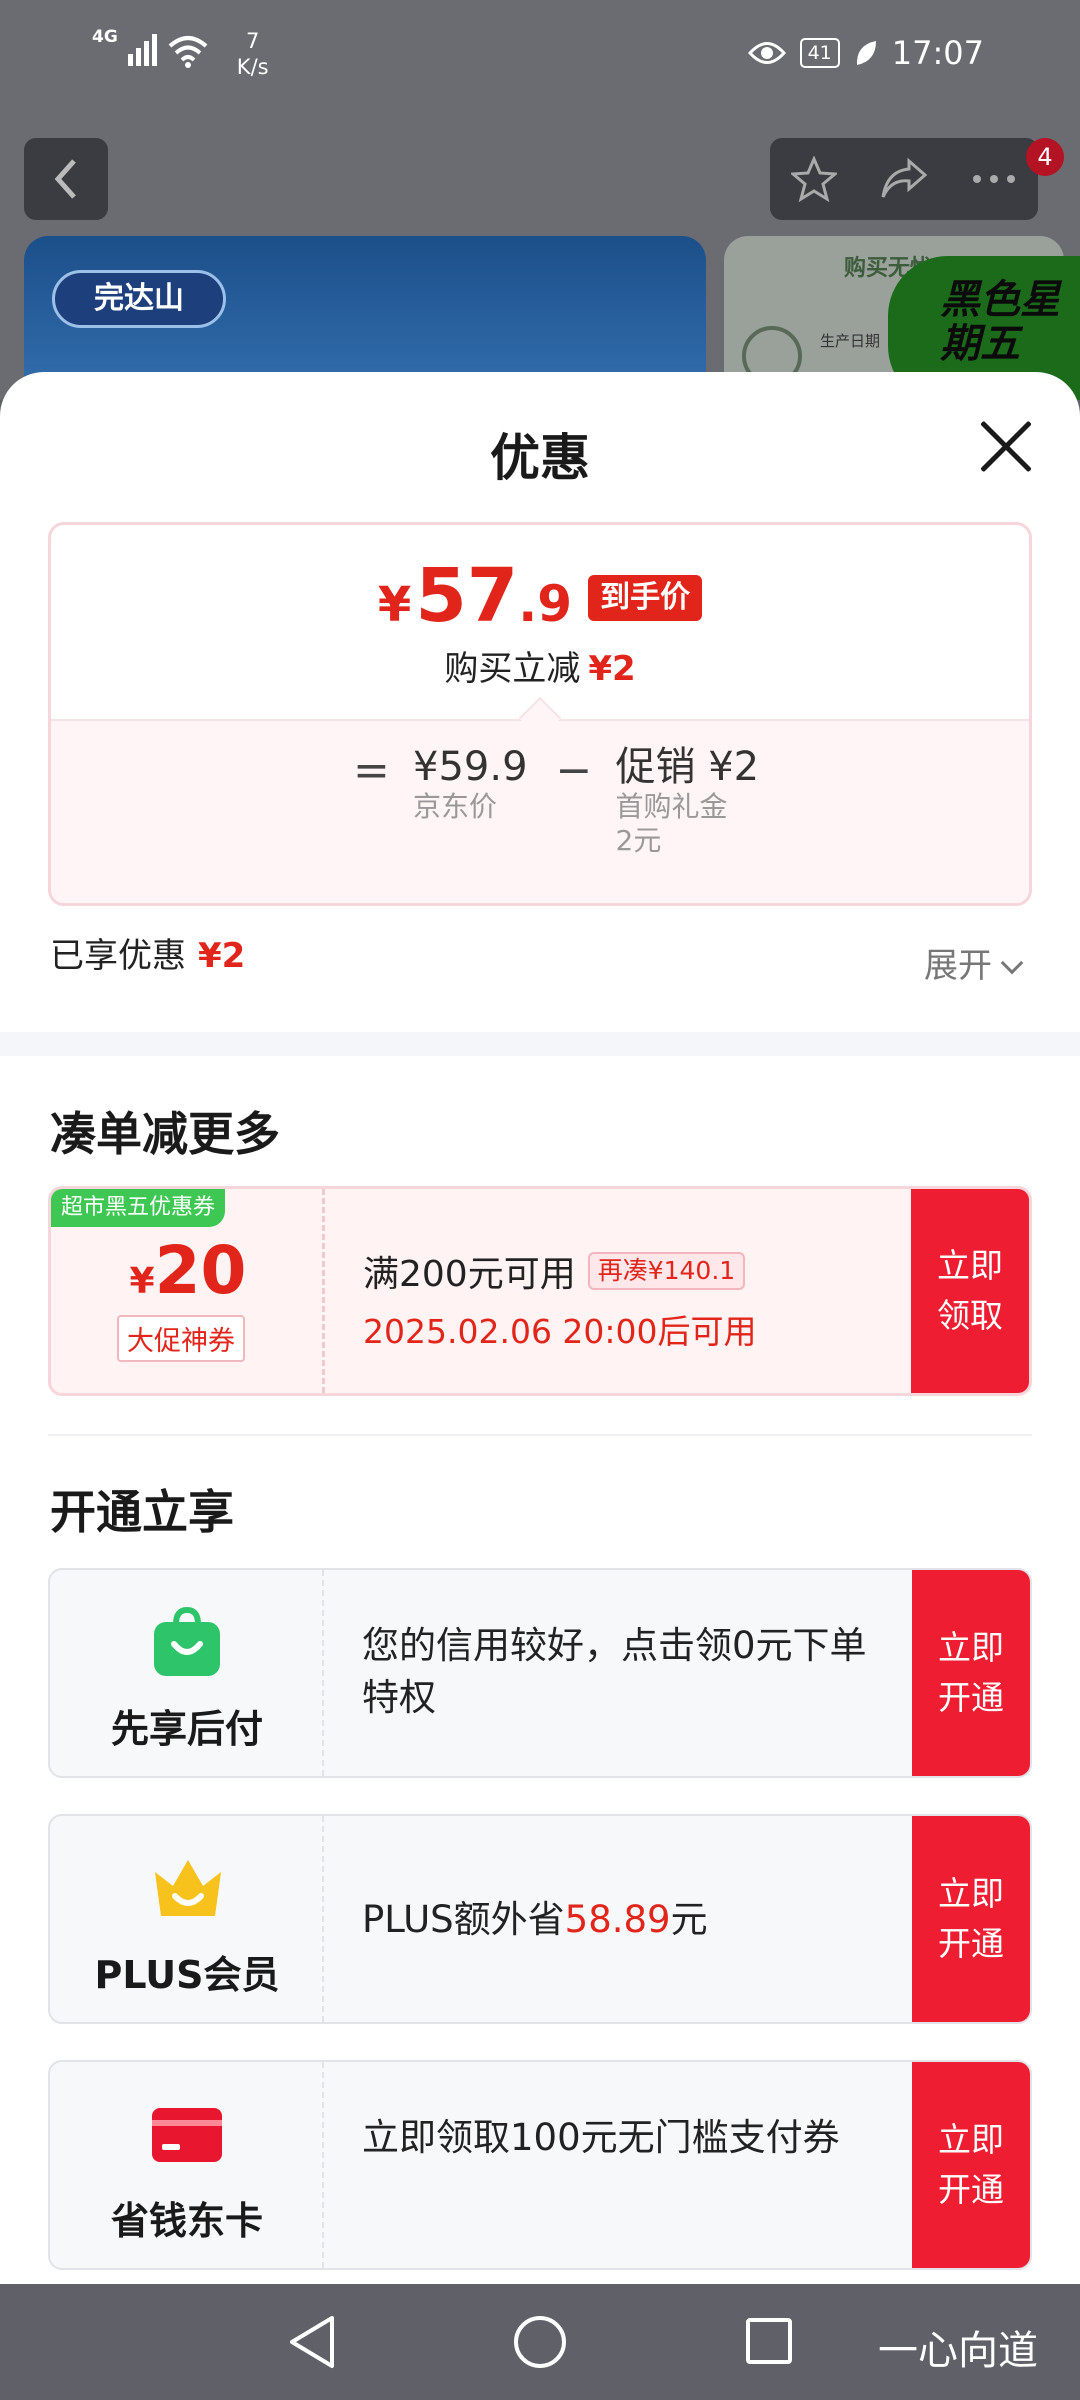 The width and height of the screenshot is (1080, 2400). What do you see at coordinates (617, 1919) in the screenshot?
I see `plus-saving-amount: 58.89` at bounding box center [617, 1919].